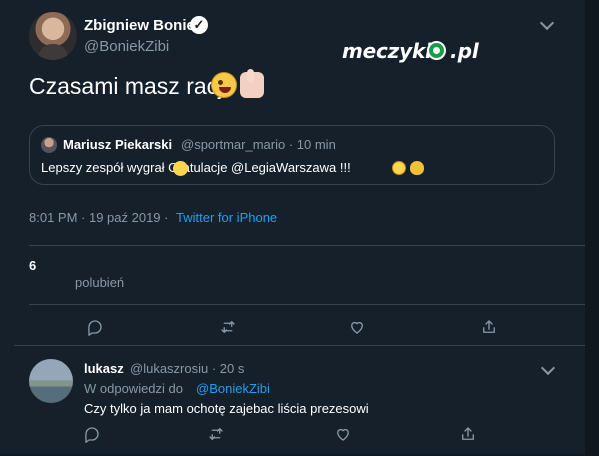 This screenshot has height=456, width=599. Describe the element at coordinates (143, 25) in the screenshot. I see `author-name: Zbigniew Boniek` at that location.